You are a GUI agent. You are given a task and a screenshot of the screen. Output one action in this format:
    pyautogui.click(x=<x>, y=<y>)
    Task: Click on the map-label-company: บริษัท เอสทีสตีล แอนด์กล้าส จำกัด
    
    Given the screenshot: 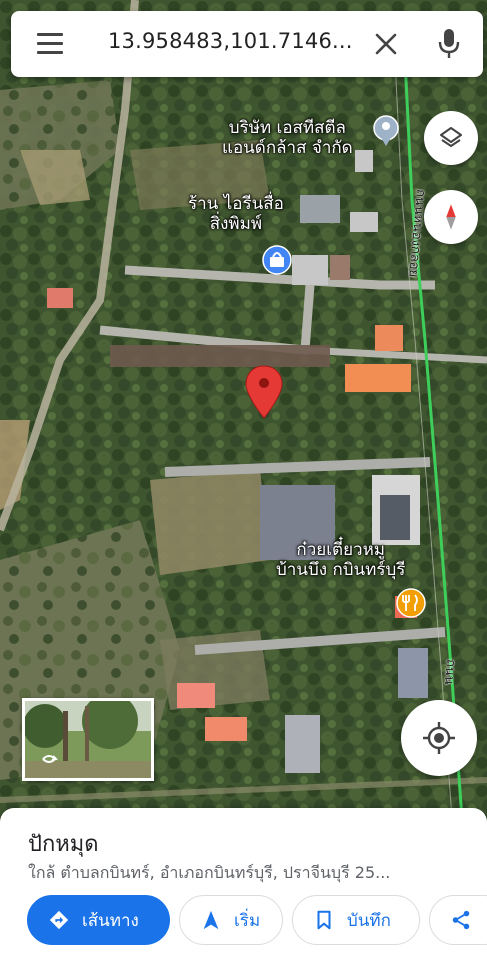 What is the action you would take?
    pyautogui.click(x=287, y=138)
    